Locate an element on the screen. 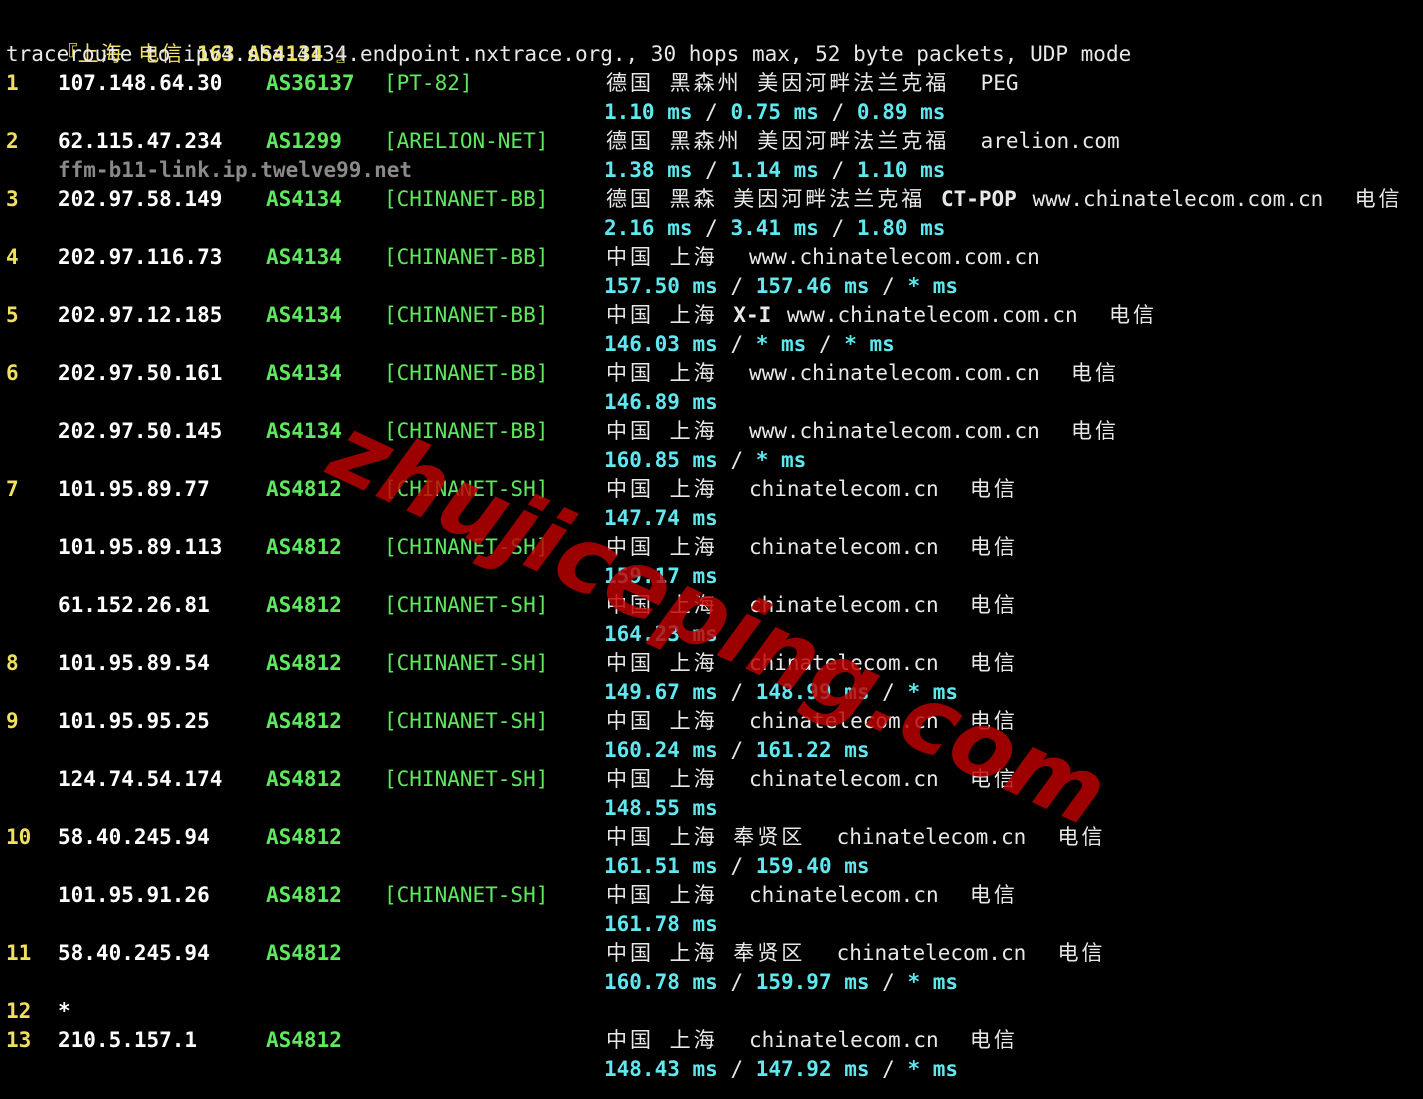 Image resolution: width=1423 pixels, height=1099 pixels. hop-rtt-row: 147.74 ms is located at coordinates (711, 518).